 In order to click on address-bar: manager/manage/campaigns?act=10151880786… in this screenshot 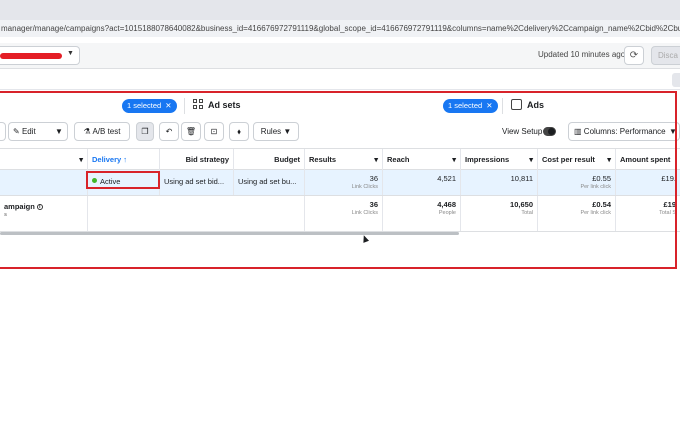, I will do `click(340, 28)`.